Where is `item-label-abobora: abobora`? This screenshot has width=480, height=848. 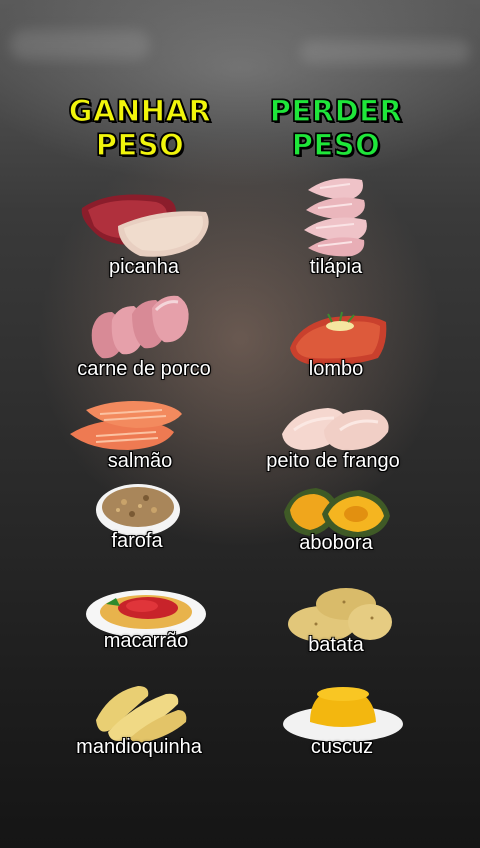 item-label-abobora: abobora is located at coordinates (336, 543).